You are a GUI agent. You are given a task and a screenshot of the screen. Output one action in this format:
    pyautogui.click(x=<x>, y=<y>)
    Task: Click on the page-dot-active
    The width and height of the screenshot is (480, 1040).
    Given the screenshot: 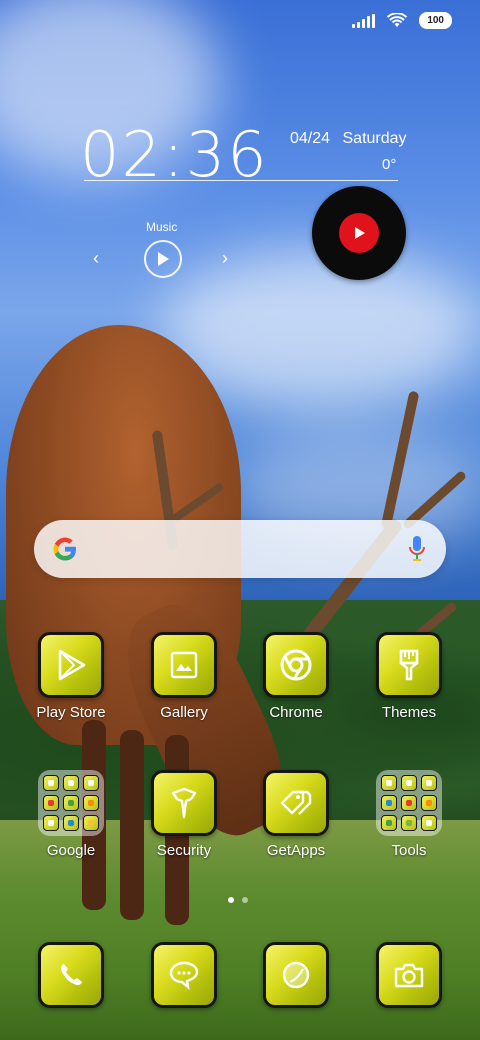 What is the action you would take?
    pyautogui.click(x=231, y=900)
    